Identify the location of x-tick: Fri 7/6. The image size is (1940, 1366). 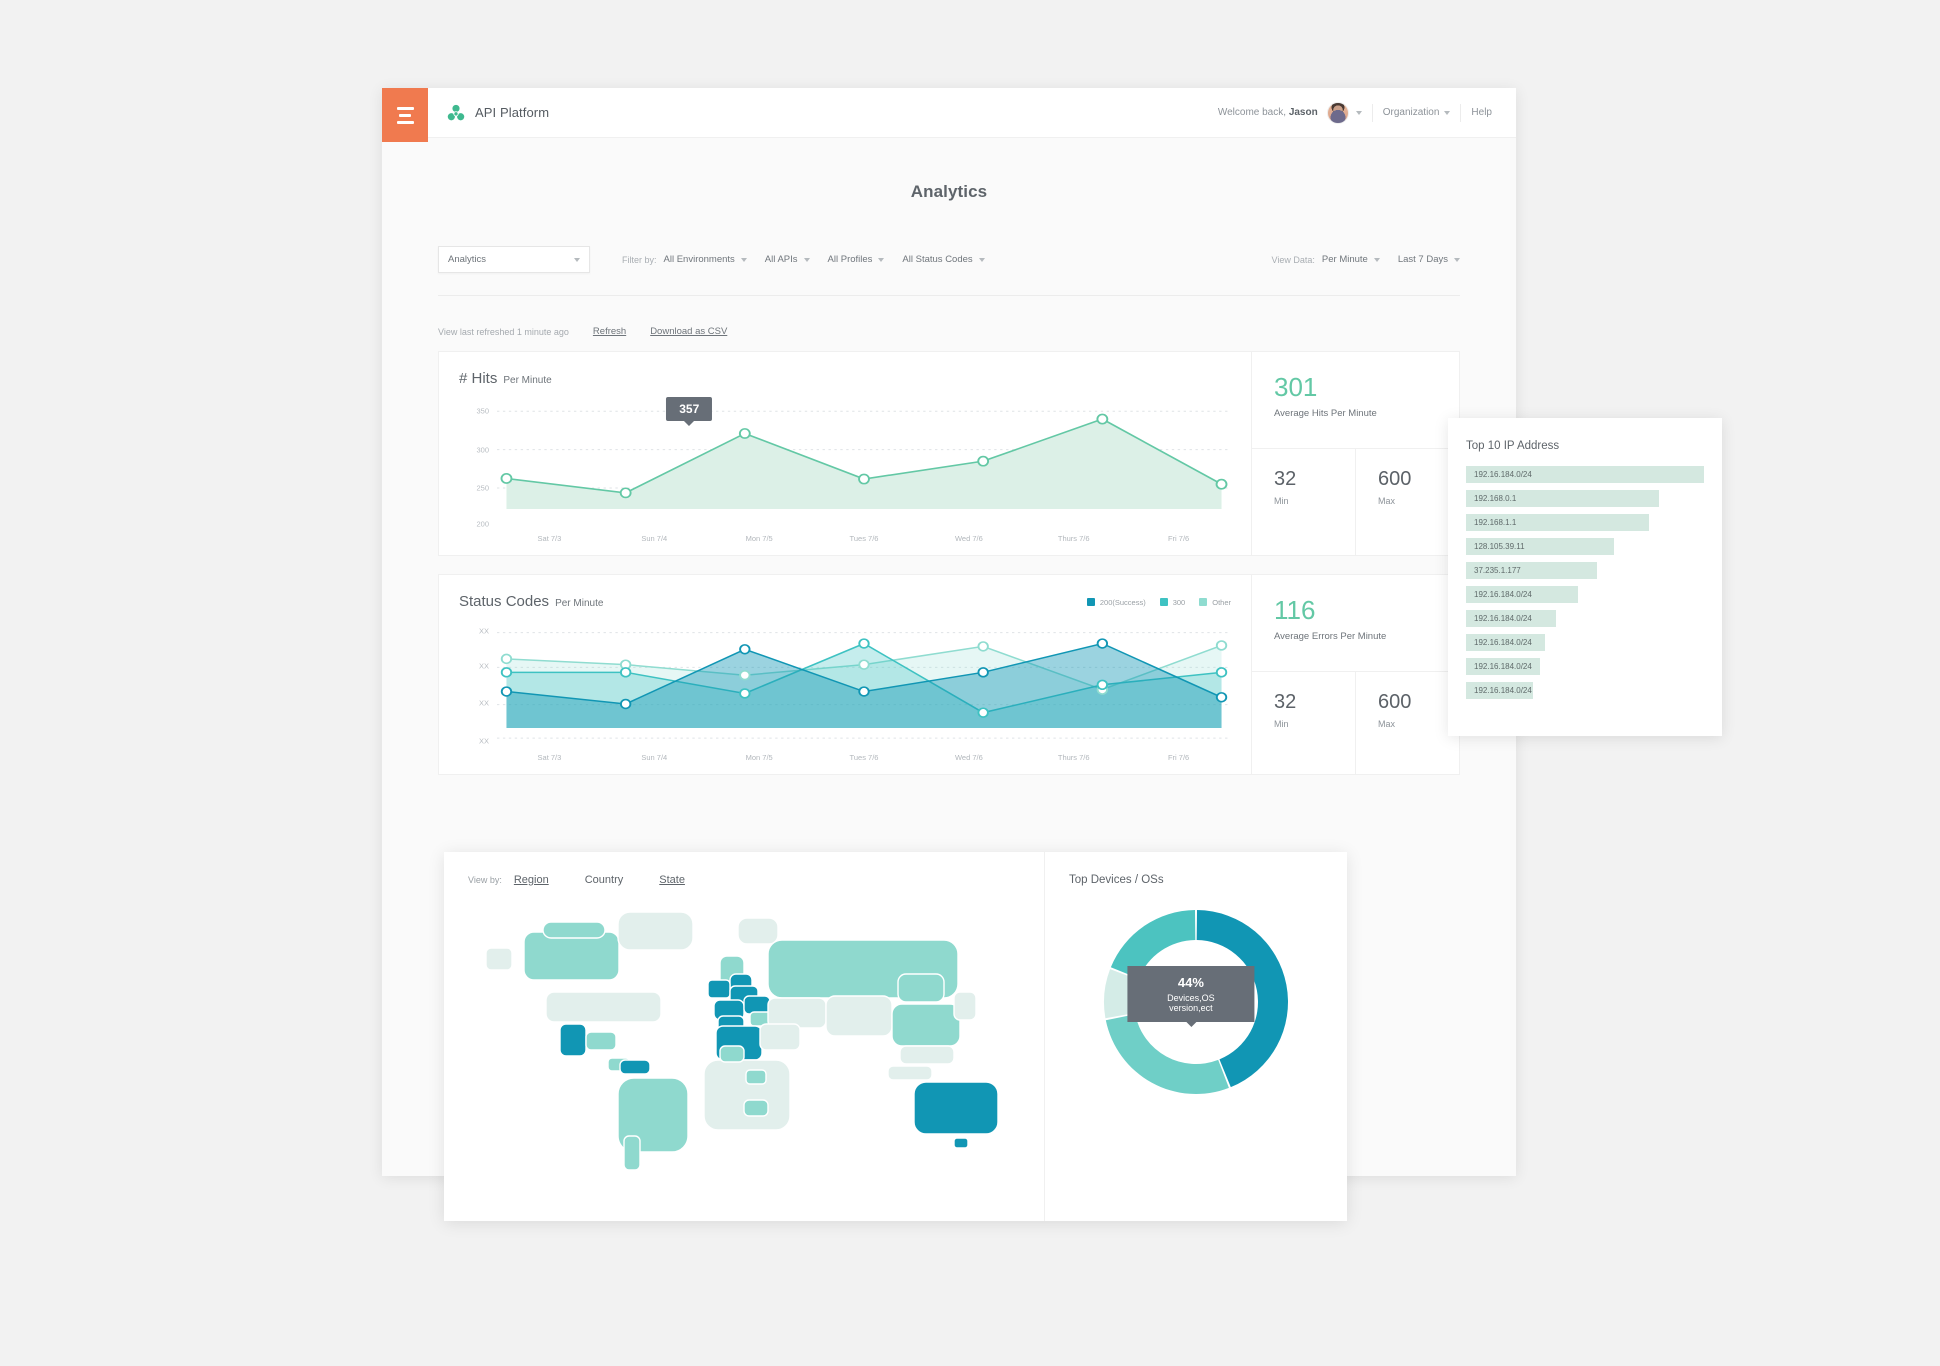
(1178, 757).